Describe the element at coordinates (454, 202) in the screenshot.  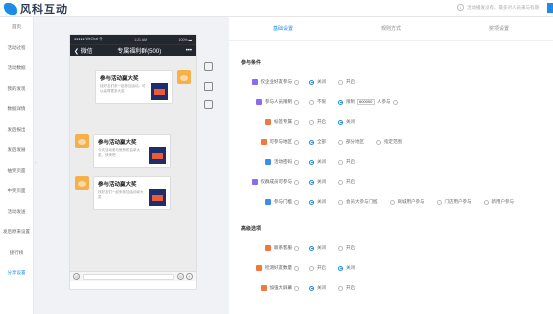
I see `radio-option: 门店用户参与` at that location.